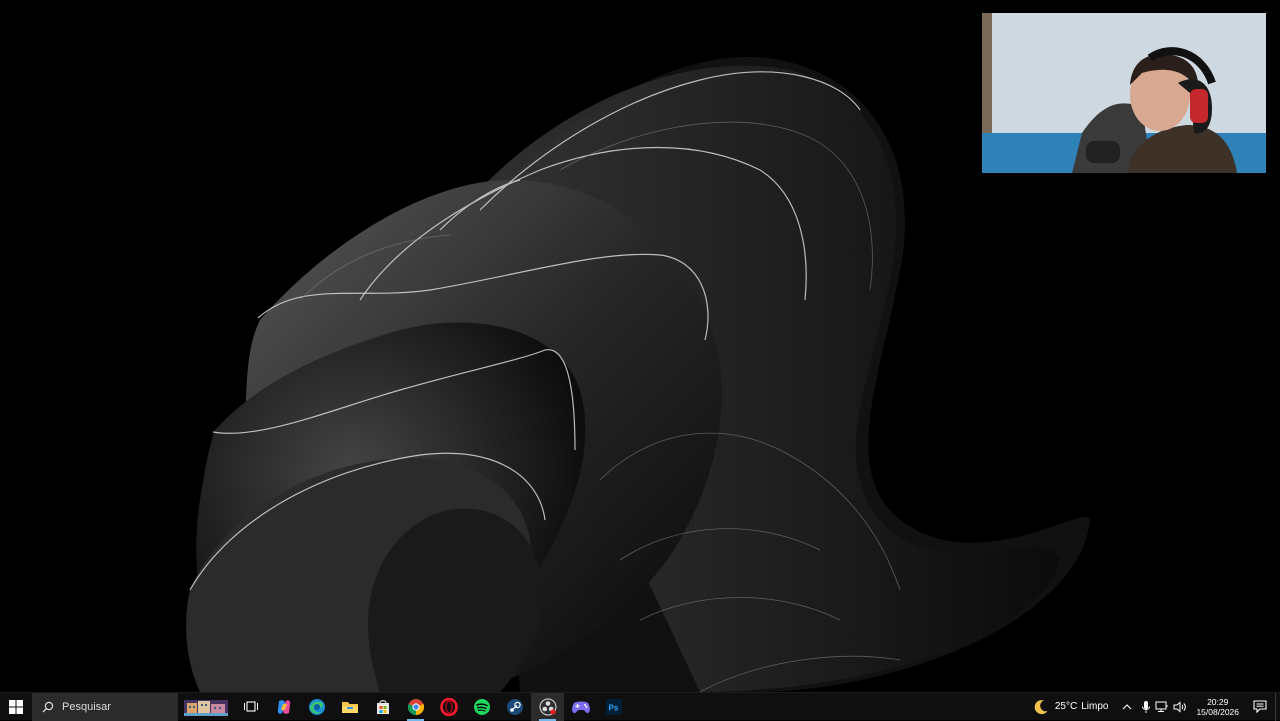  I want to click on file-explorer-icon, so click(349, 707).